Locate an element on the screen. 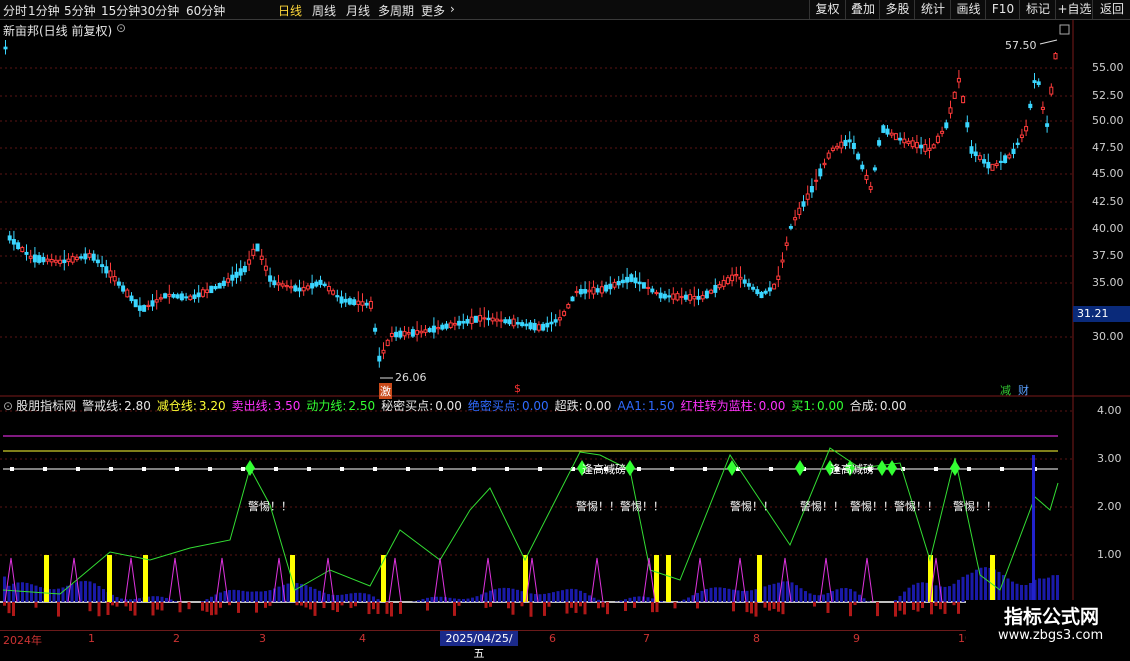  signal-marker-ji: 激 is located at coordinates (385, 391).